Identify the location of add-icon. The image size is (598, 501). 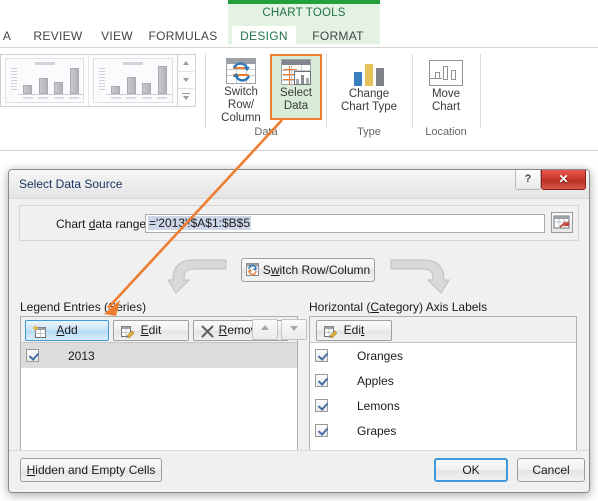
(39, 331).